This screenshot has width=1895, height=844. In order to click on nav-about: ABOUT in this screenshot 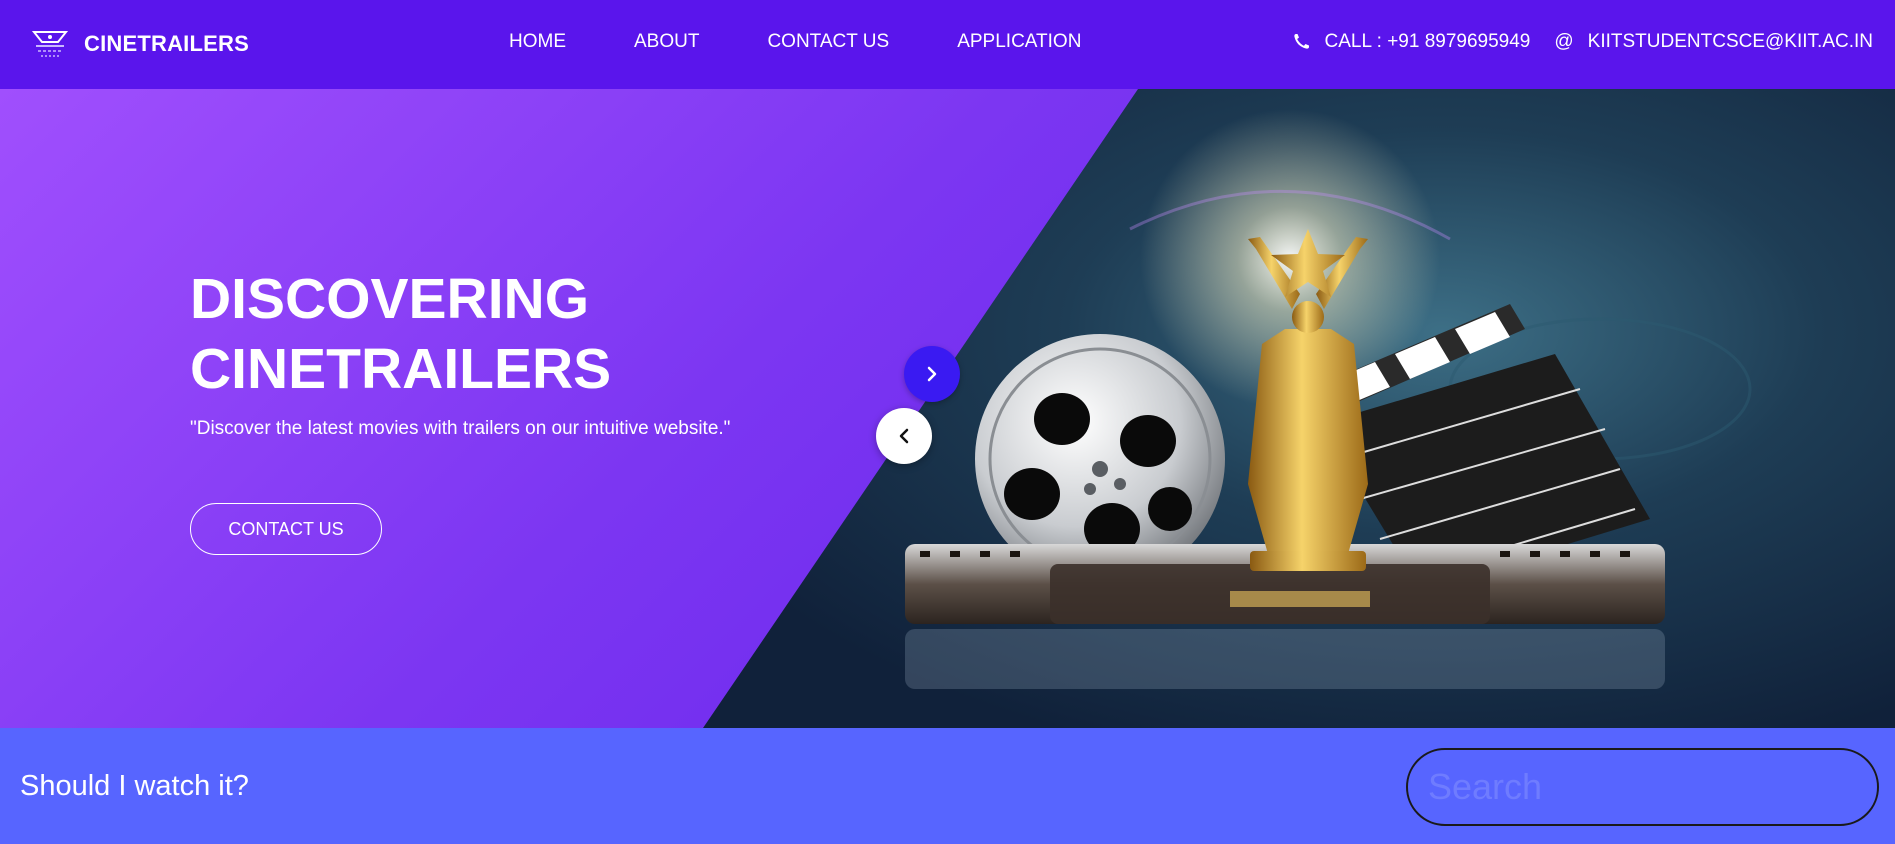, I will do `click(666, 42)`.